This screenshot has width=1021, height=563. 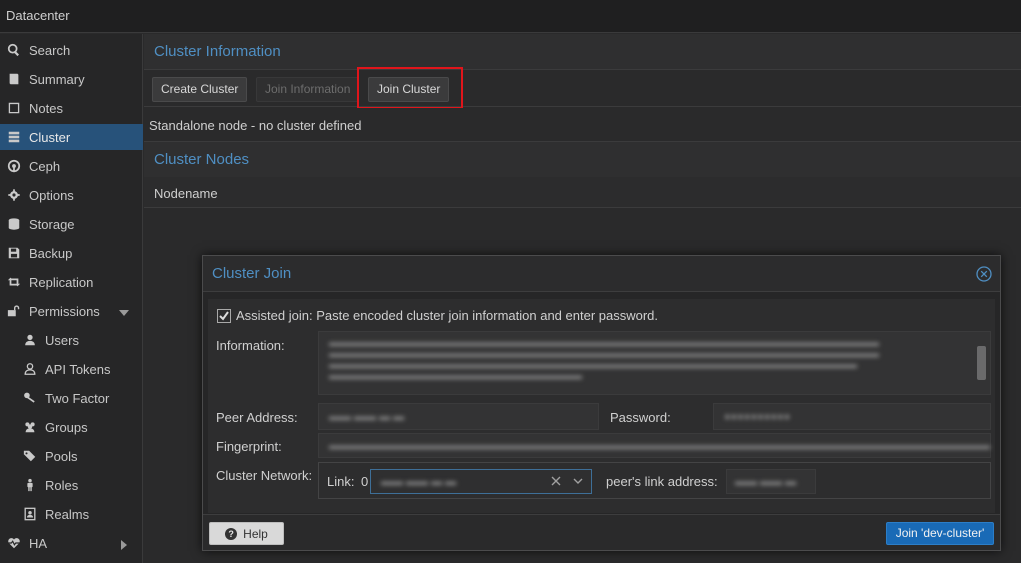 I want to click on sidebar-item-storage: Storage, so click(x=71, y=224).